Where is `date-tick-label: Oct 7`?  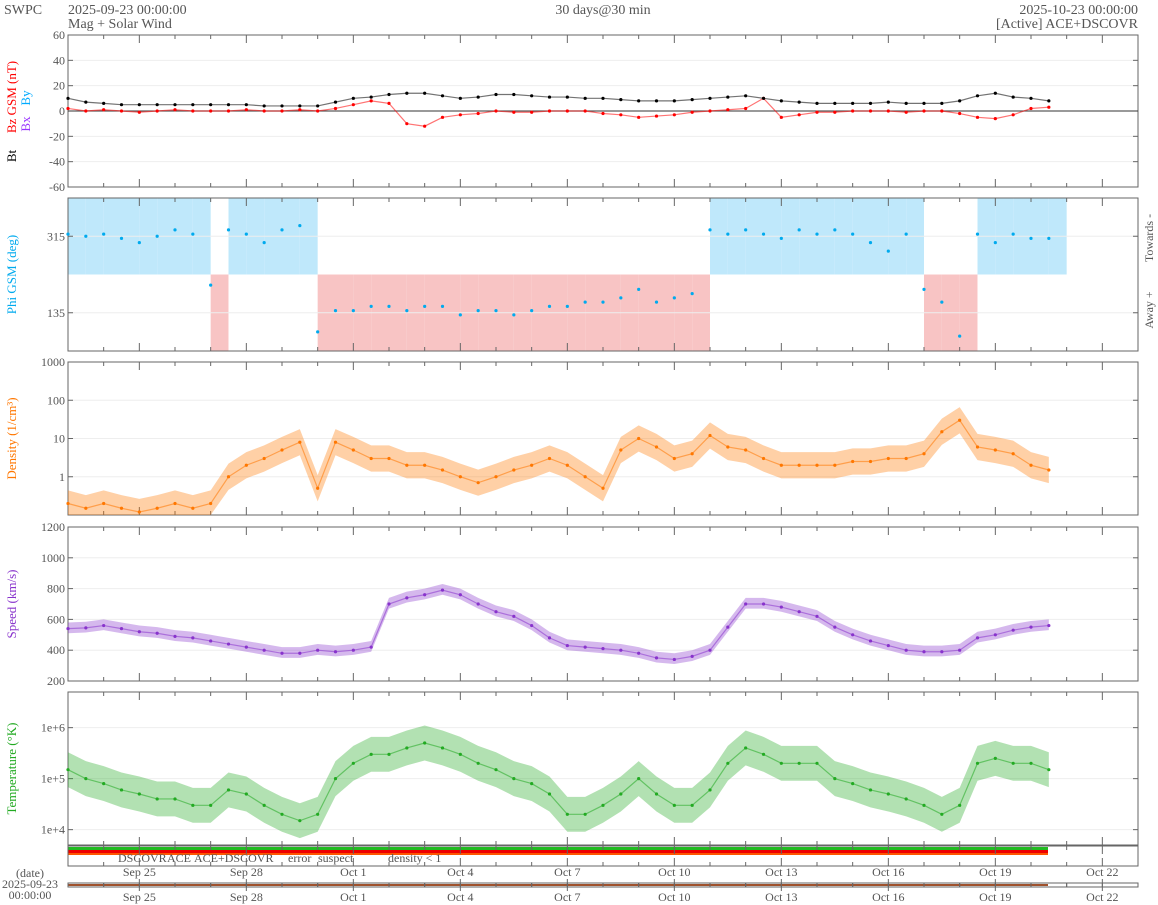
date-tick-label: Oct 7 is located at coordinates (567, 872).